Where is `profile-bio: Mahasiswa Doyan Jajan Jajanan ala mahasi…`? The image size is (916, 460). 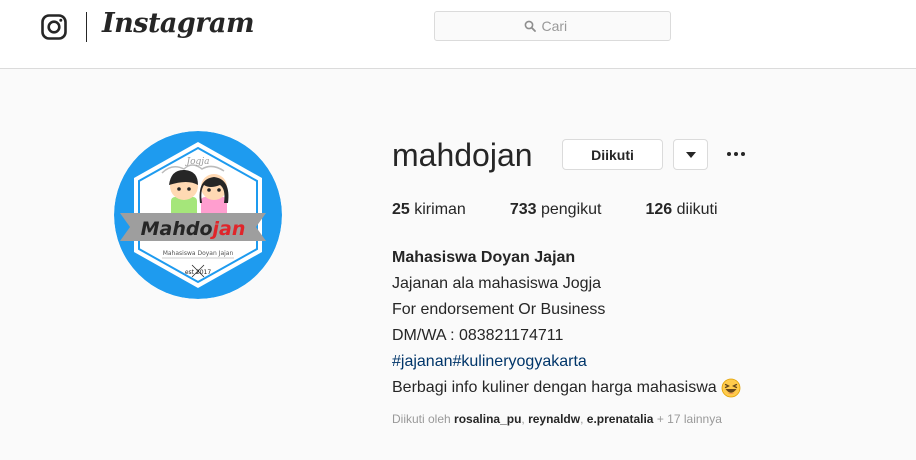 profile-bio: Mahasiswa Doyan Jajan Jajanan ala mahasi… is located at coordinates (566, 323).